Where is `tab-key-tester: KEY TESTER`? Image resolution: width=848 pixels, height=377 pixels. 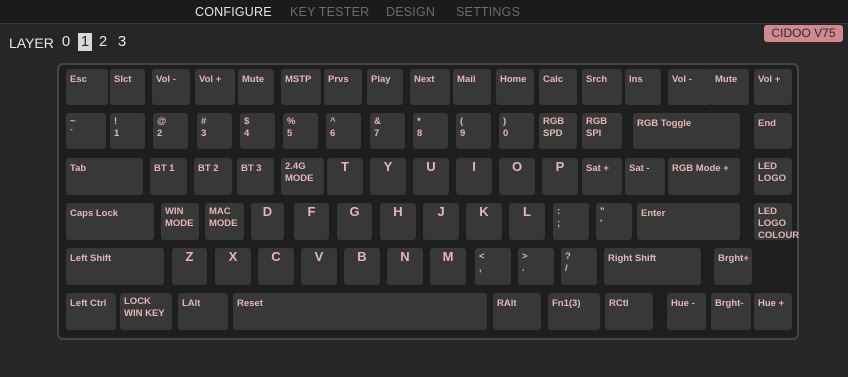 tab-key-tester: KEY TESTER is located at coordinates (329, 12).